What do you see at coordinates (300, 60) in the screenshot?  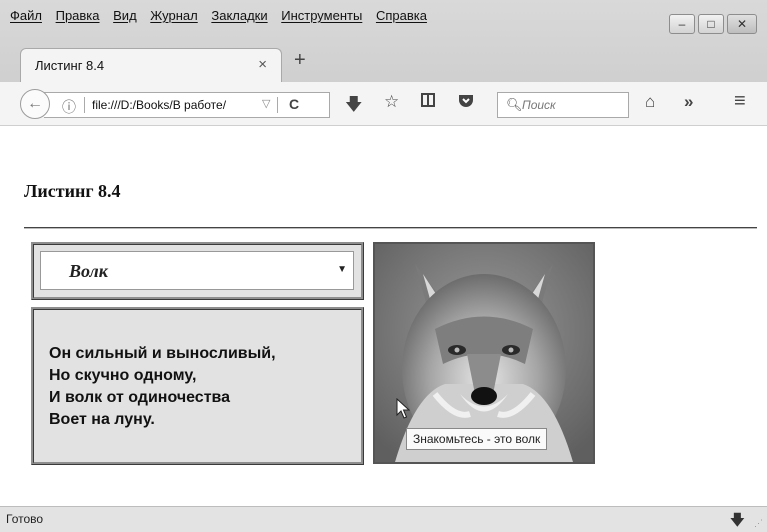 I see `new-tab-button: +` at bounding box center [300, 60].